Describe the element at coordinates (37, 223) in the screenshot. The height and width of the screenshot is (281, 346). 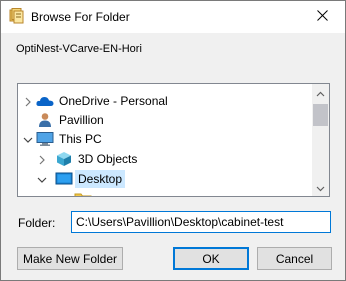
I see `folder-field-label: Folder:` at that location.